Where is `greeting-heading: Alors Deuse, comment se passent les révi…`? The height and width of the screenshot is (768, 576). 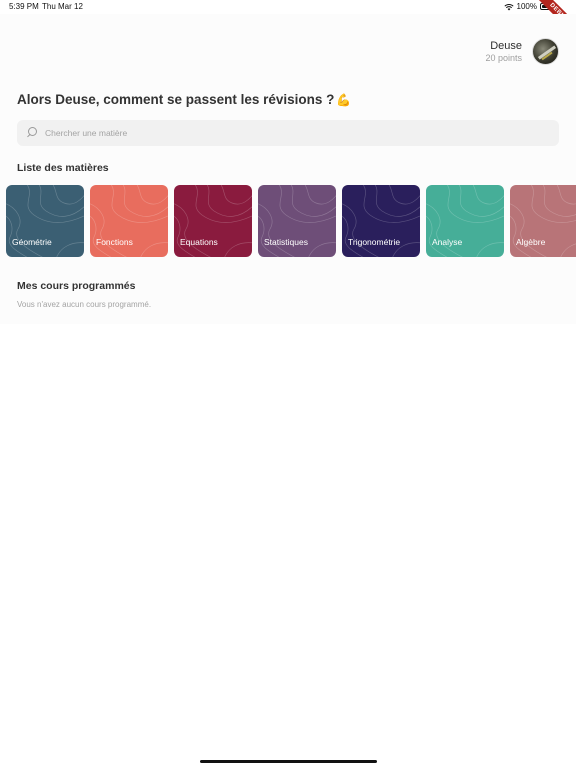
greeting-heading: Alors Deuse, comment se passent les révi… is located at coordinates (184, 99).